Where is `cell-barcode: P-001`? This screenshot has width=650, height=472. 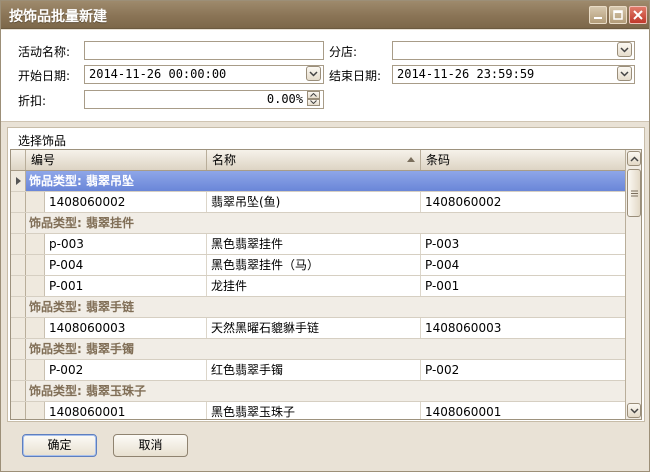 cell-barcode: P-001 is located at coordinates (524, 286).